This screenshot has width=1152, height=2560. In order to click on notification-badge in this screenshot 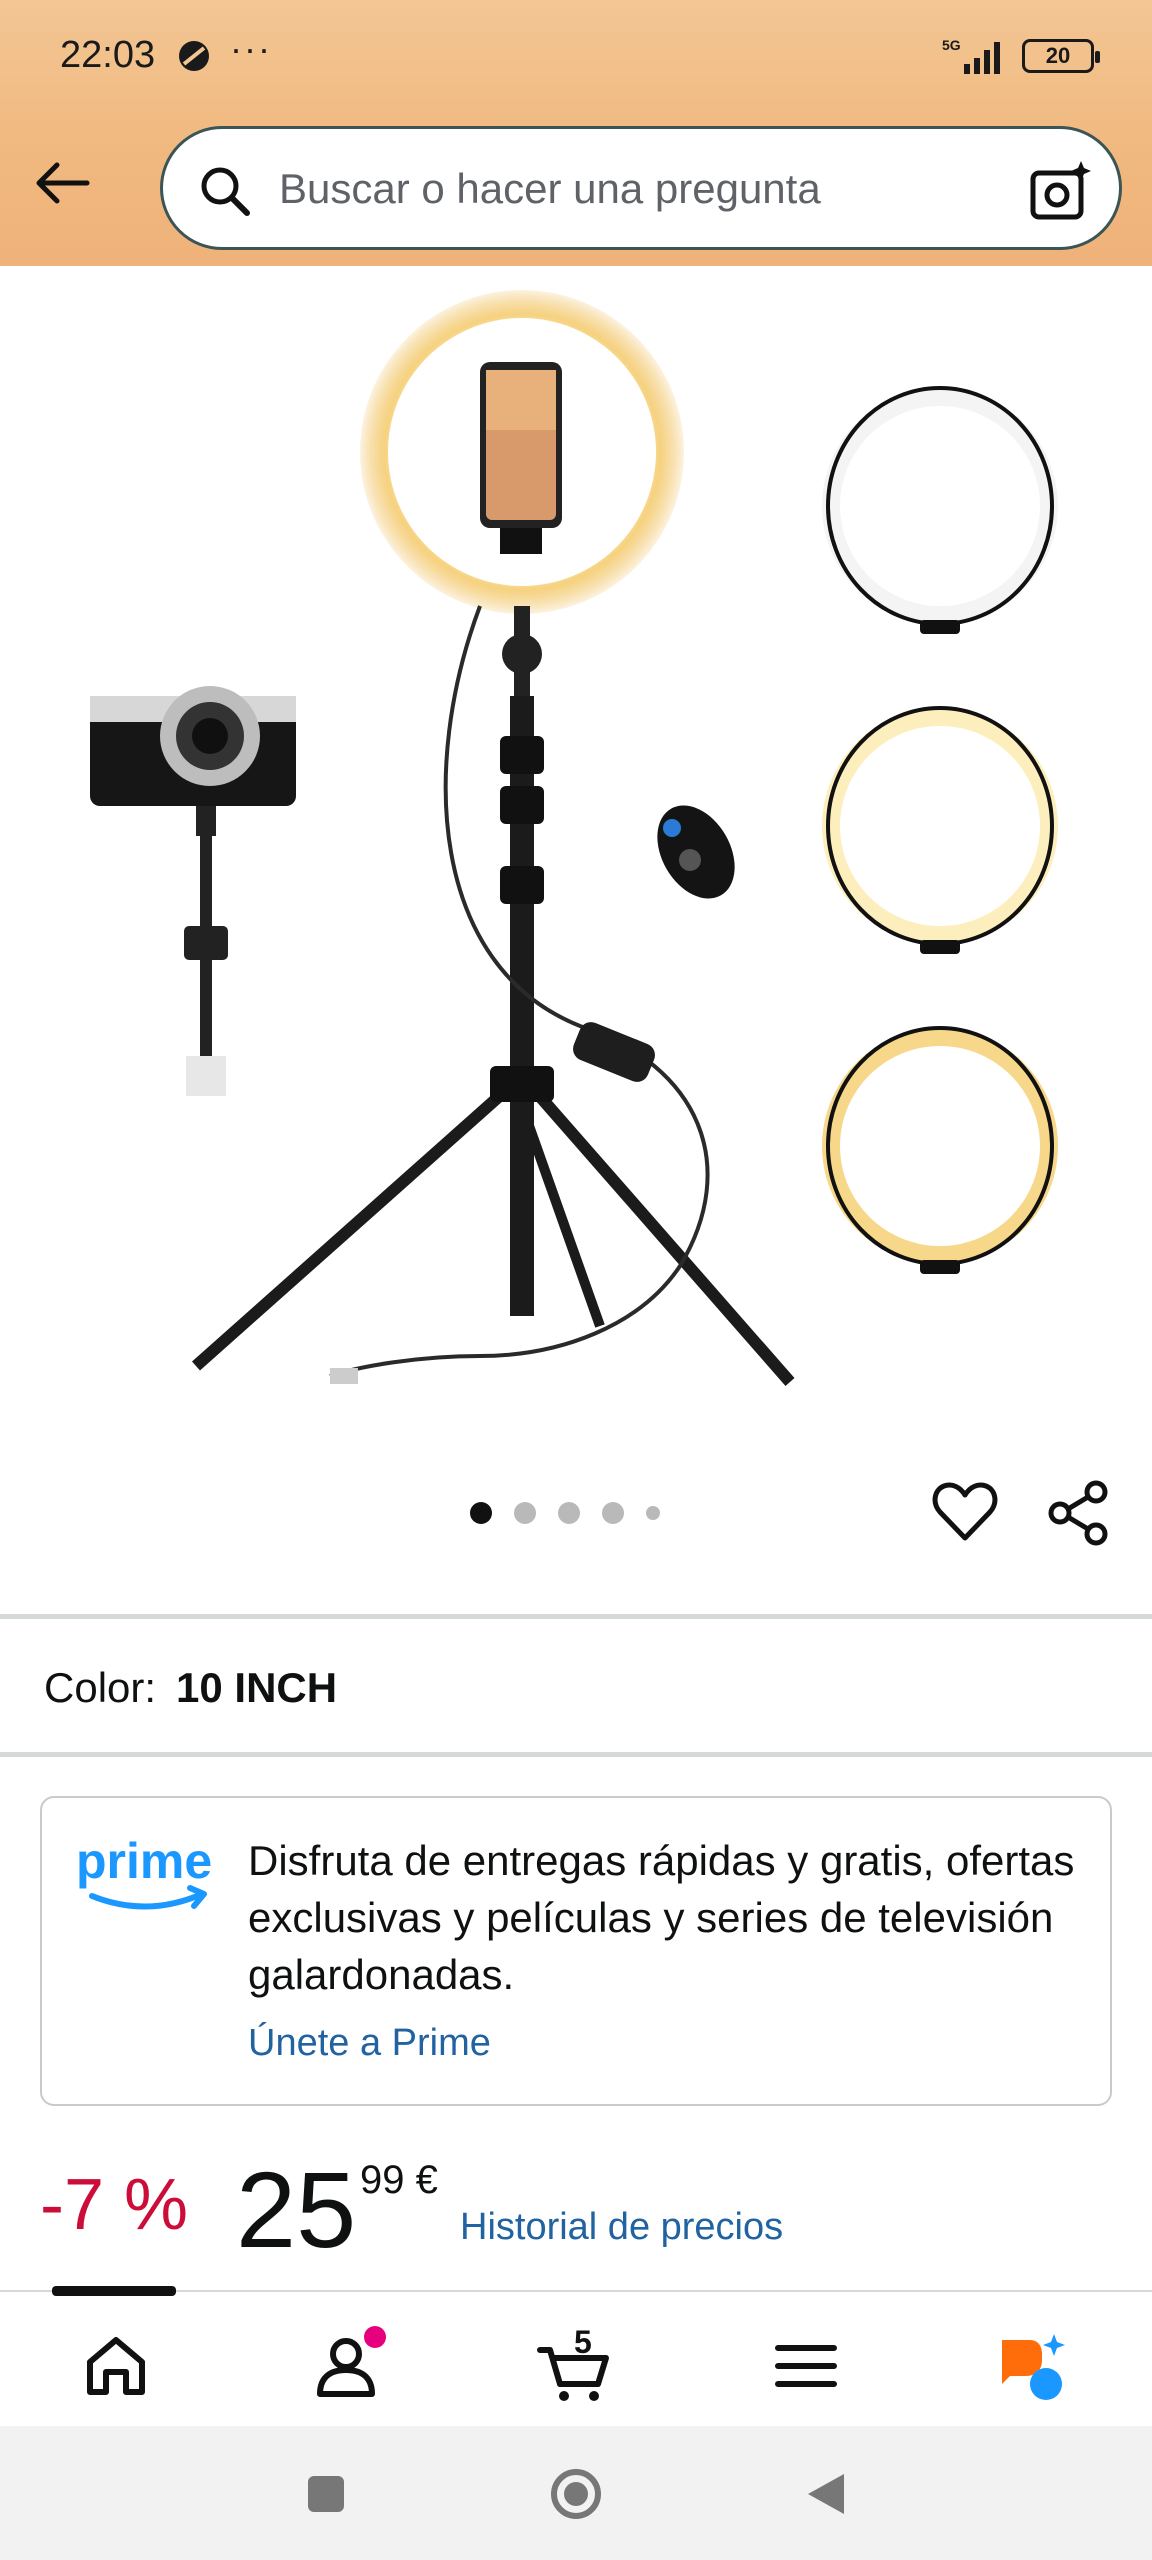, I will do `click(375, 2337)`.